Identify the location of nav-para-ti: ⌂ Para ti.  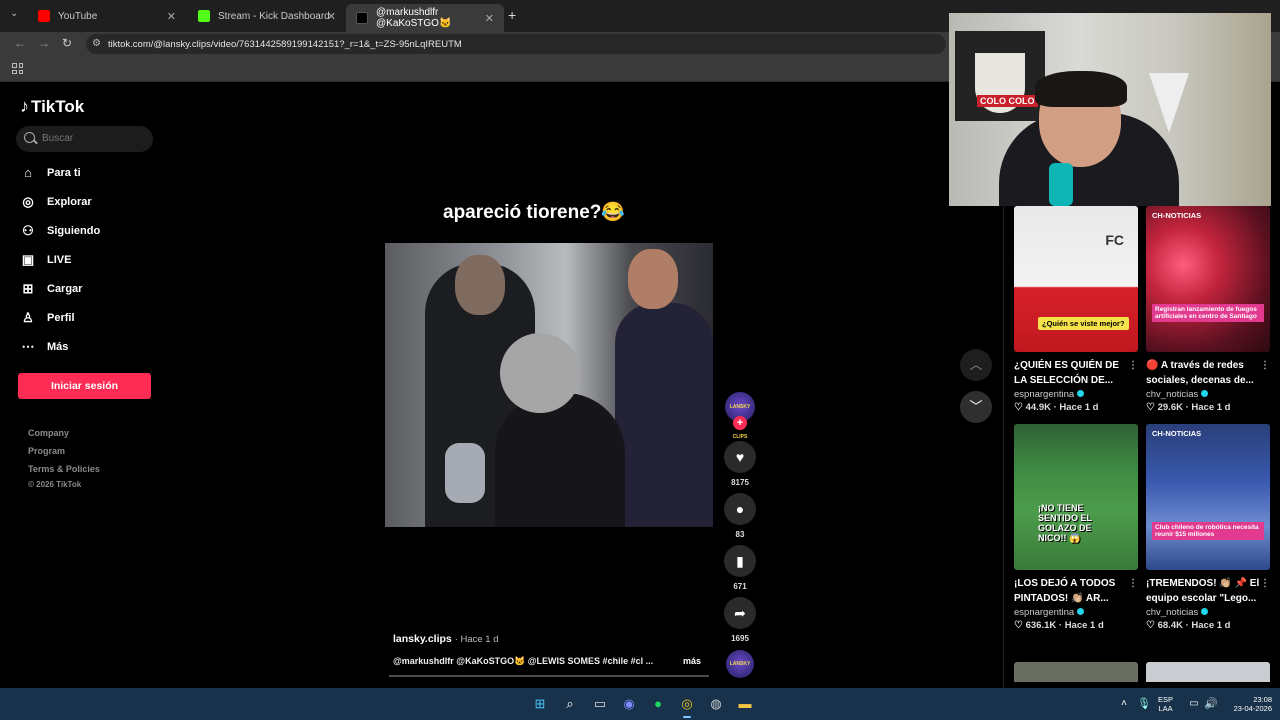
(50, 173).